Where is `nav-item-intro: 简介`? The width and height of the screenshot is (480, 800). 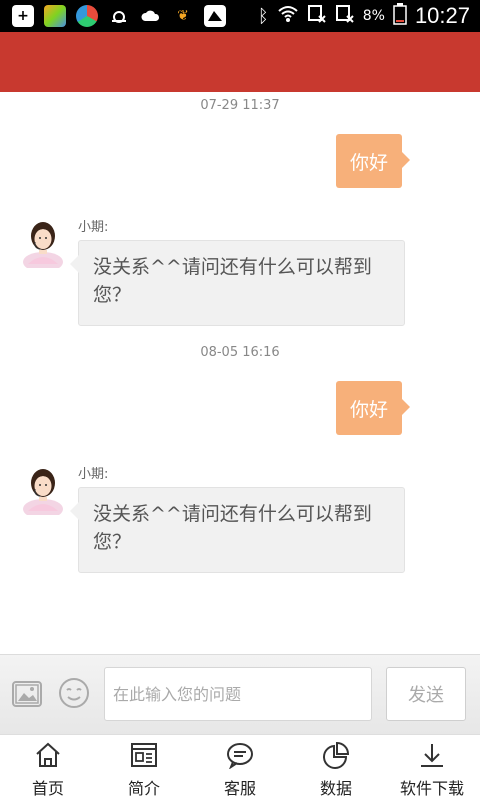 nav-item-intro: 简介 is located at coordinates (144, 767).